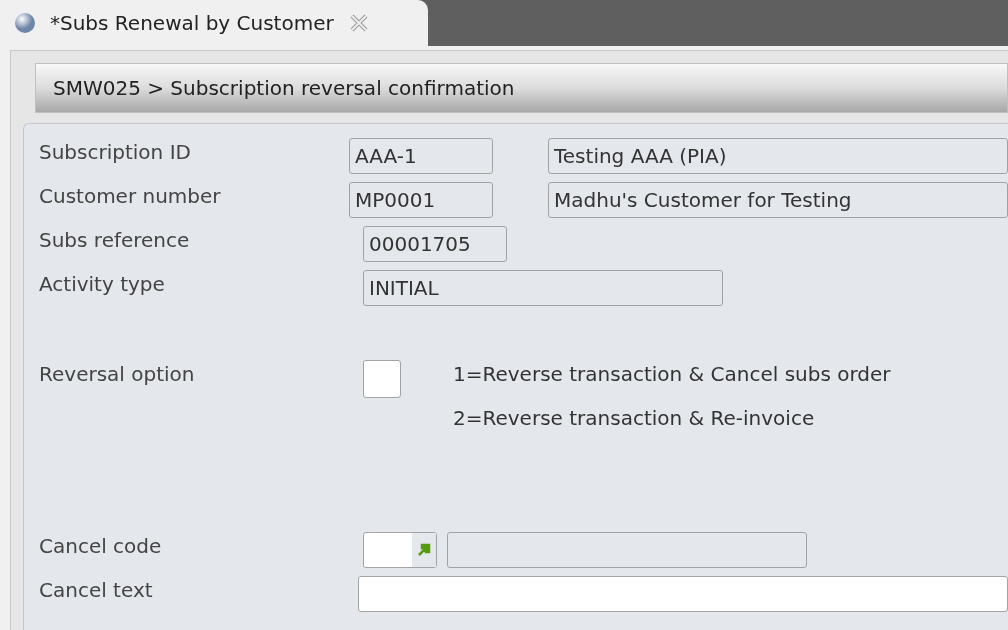  I want to click on option-description: 2=Reverse transaction & Re-invoice, so click(634, 418).